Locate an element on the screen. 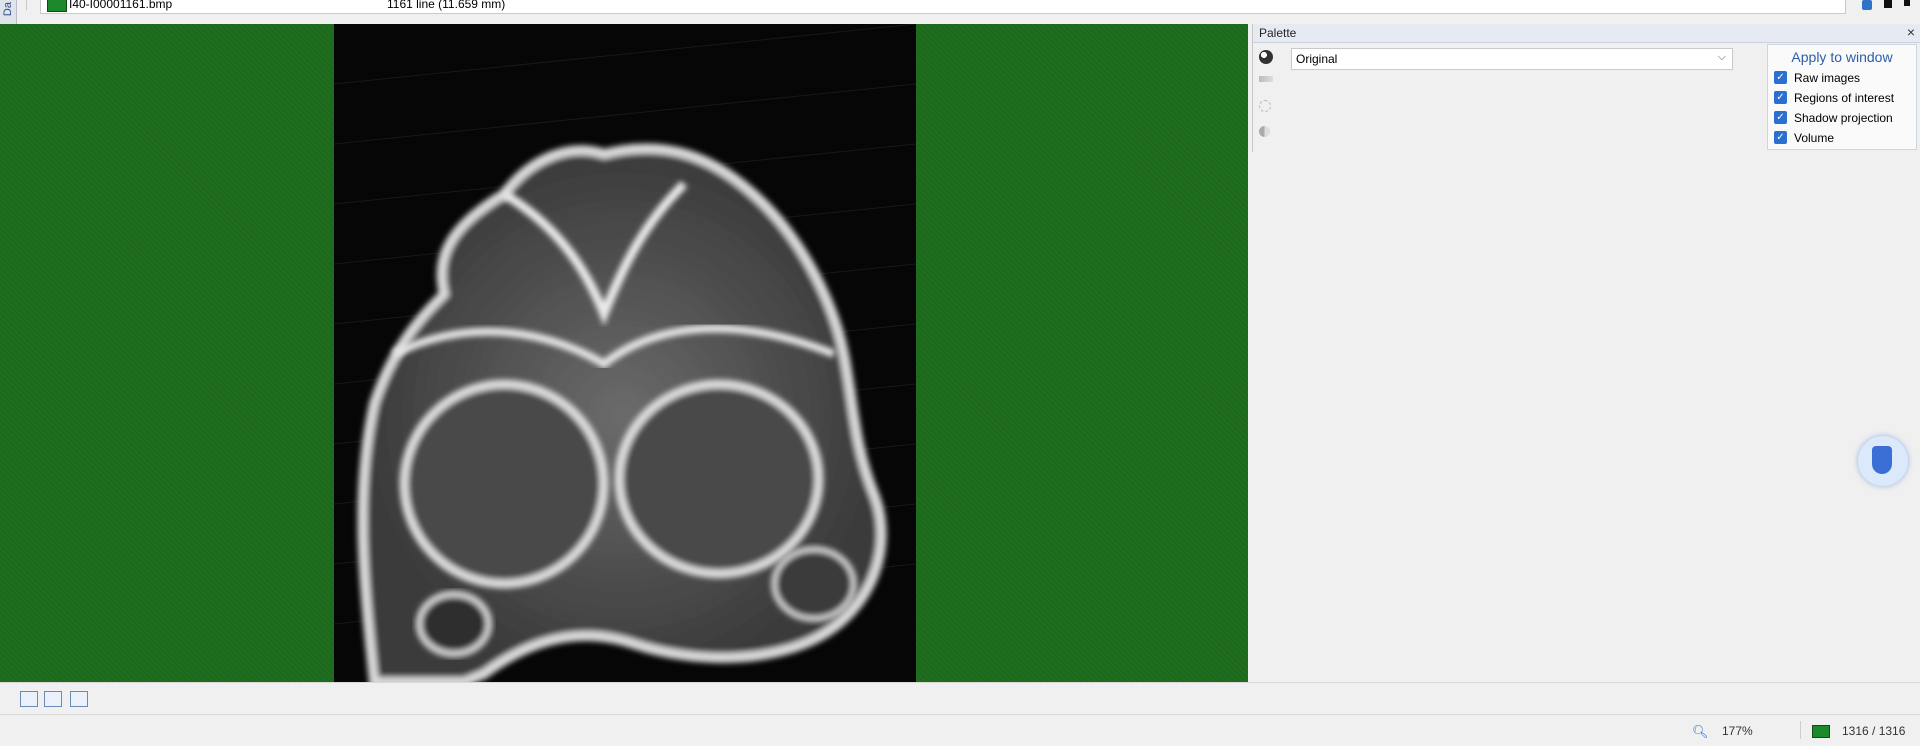 Image resolution: width=1920 pixels, height=746 pixels. close-icon: × is located at coordinates (1911, 32).